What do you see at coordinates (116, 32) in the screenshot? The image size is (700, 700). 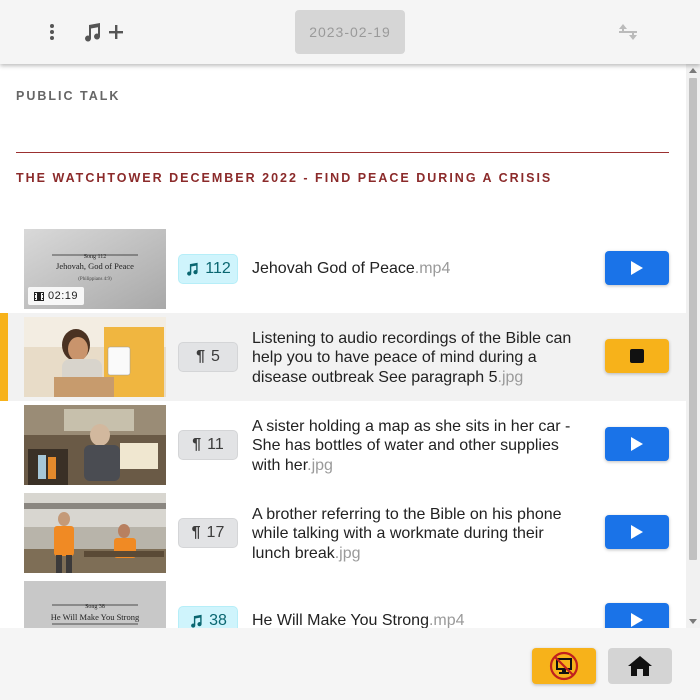 I see `plus-icon` at bounding box center [116, 32].